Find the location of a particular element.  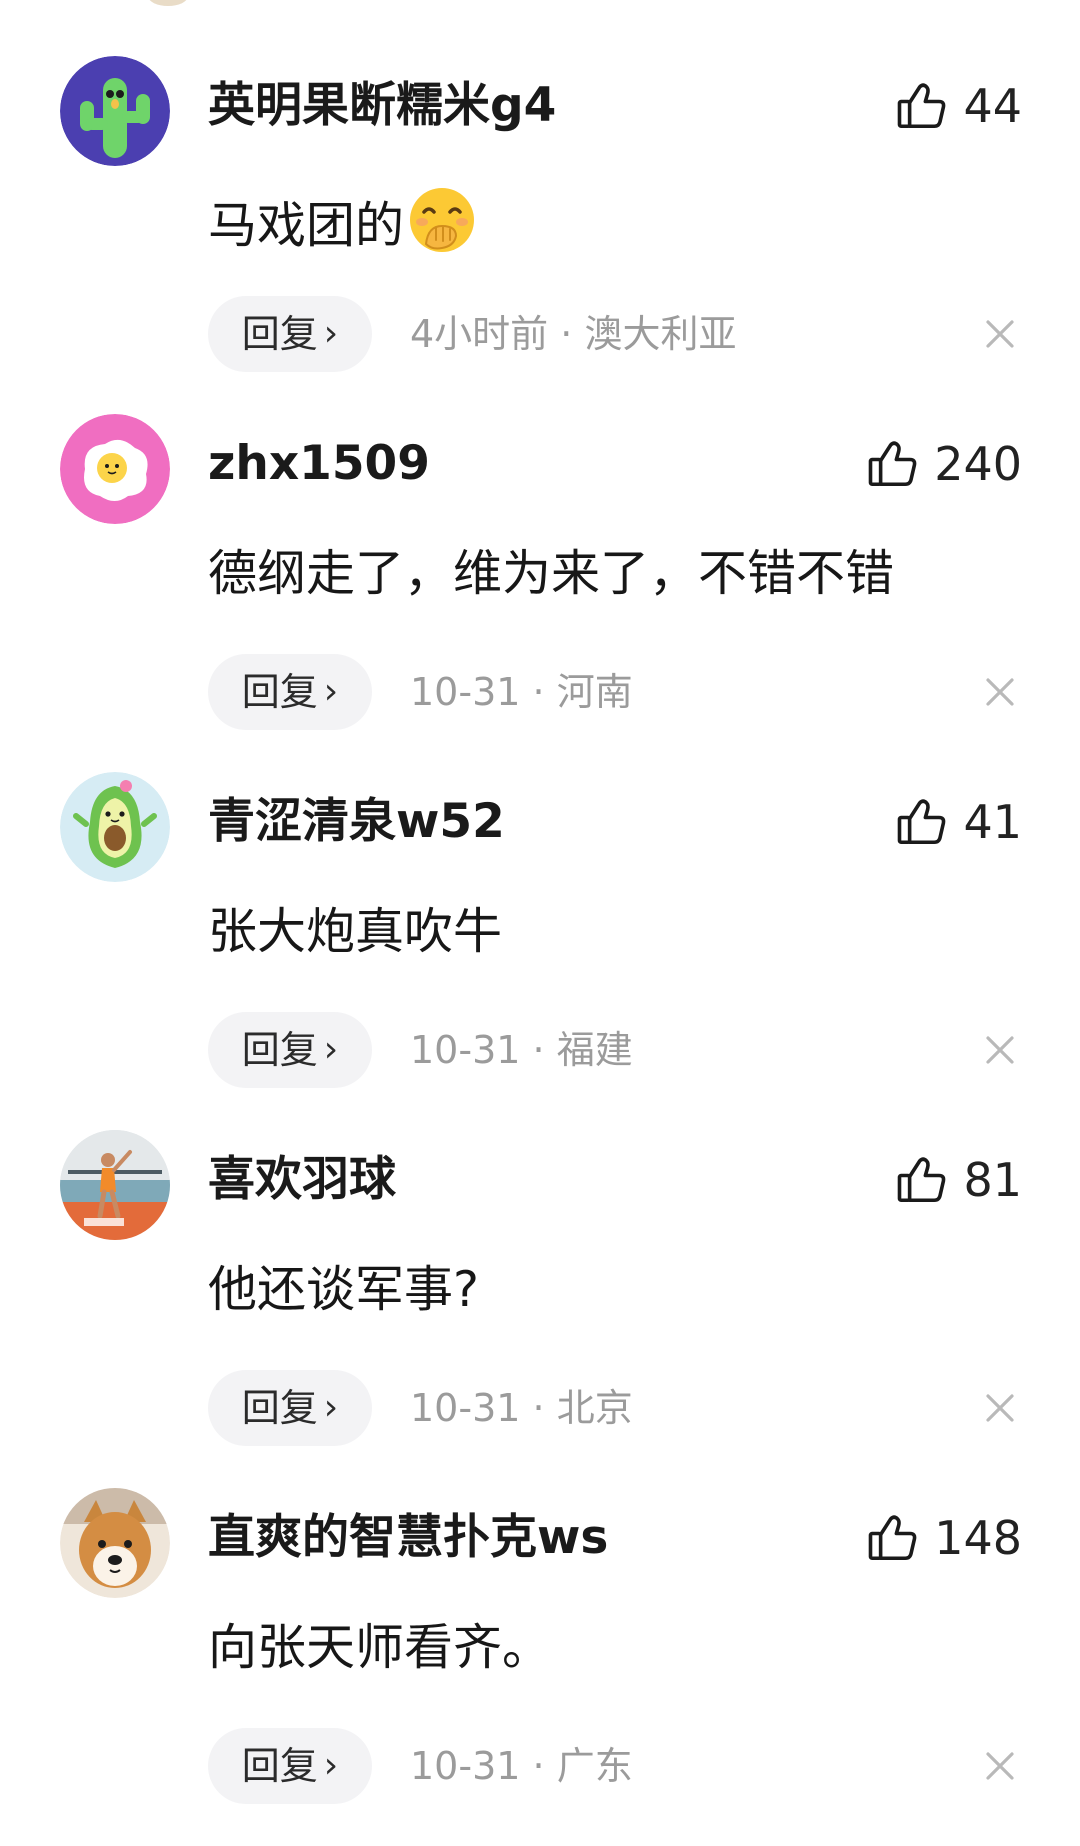

username: 直爽的智慧扑克ws is located at coordinates (408, 1538).